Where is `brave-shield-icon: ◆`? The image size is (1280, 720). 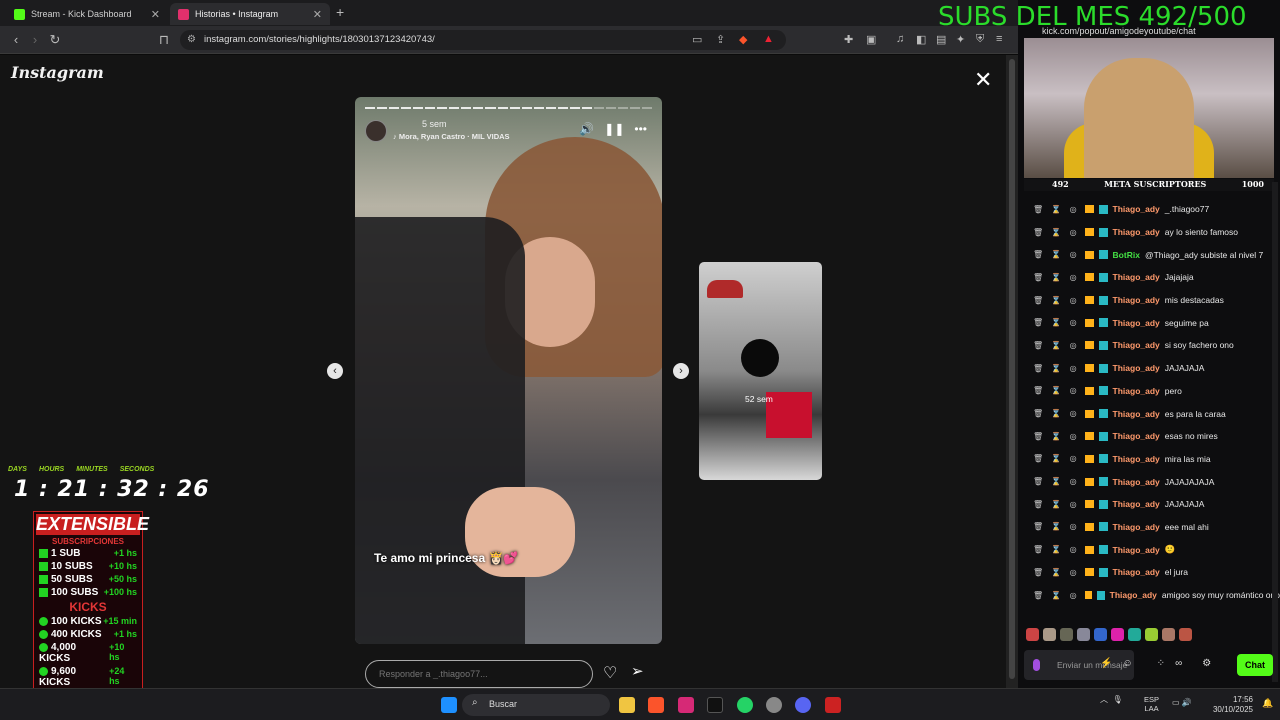
brave-shield-icon: ◆ is located at coordinates (743, 39).